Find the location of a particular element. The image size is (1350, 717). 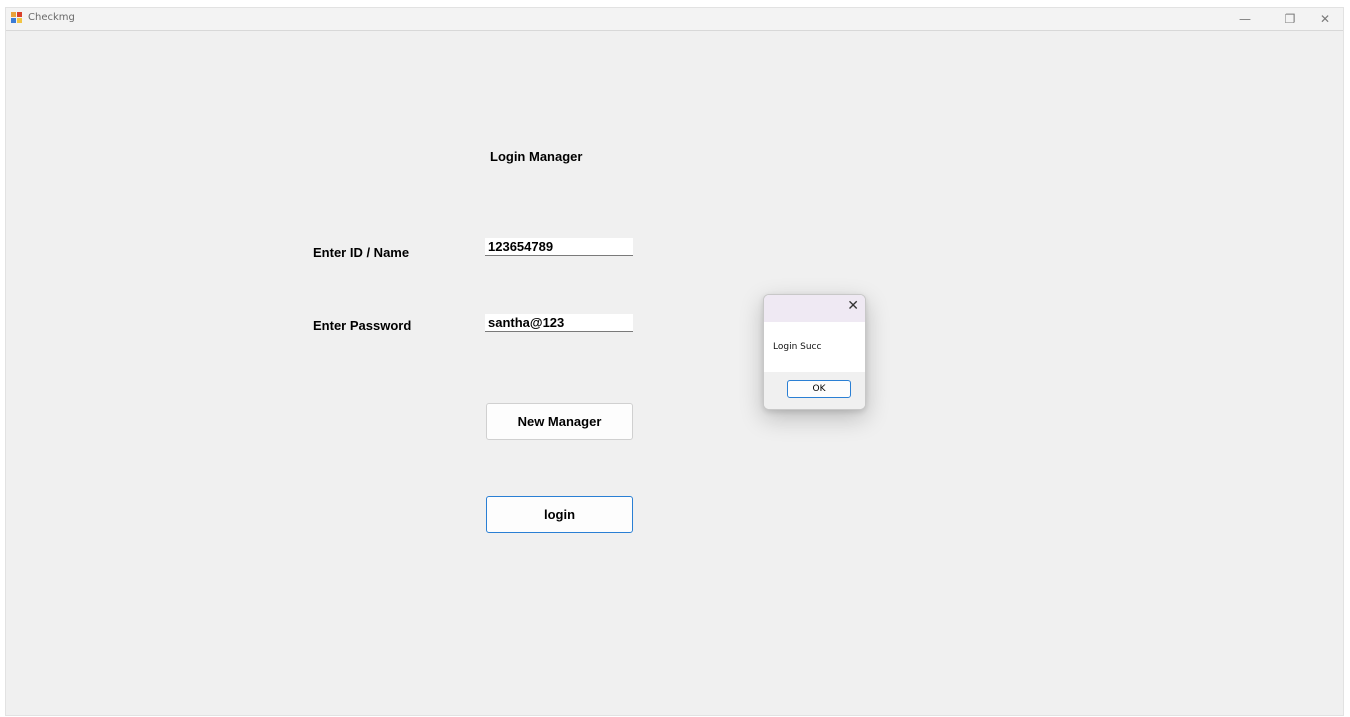

close-icon: ✕ is located at coordinates (1325, 19).